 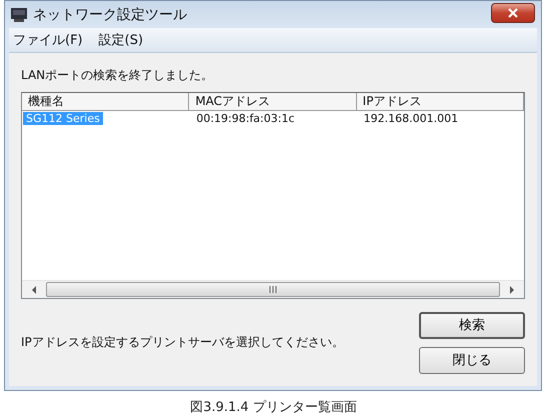 I want to click on scroll-left-icon, so click(x=34, y=290).